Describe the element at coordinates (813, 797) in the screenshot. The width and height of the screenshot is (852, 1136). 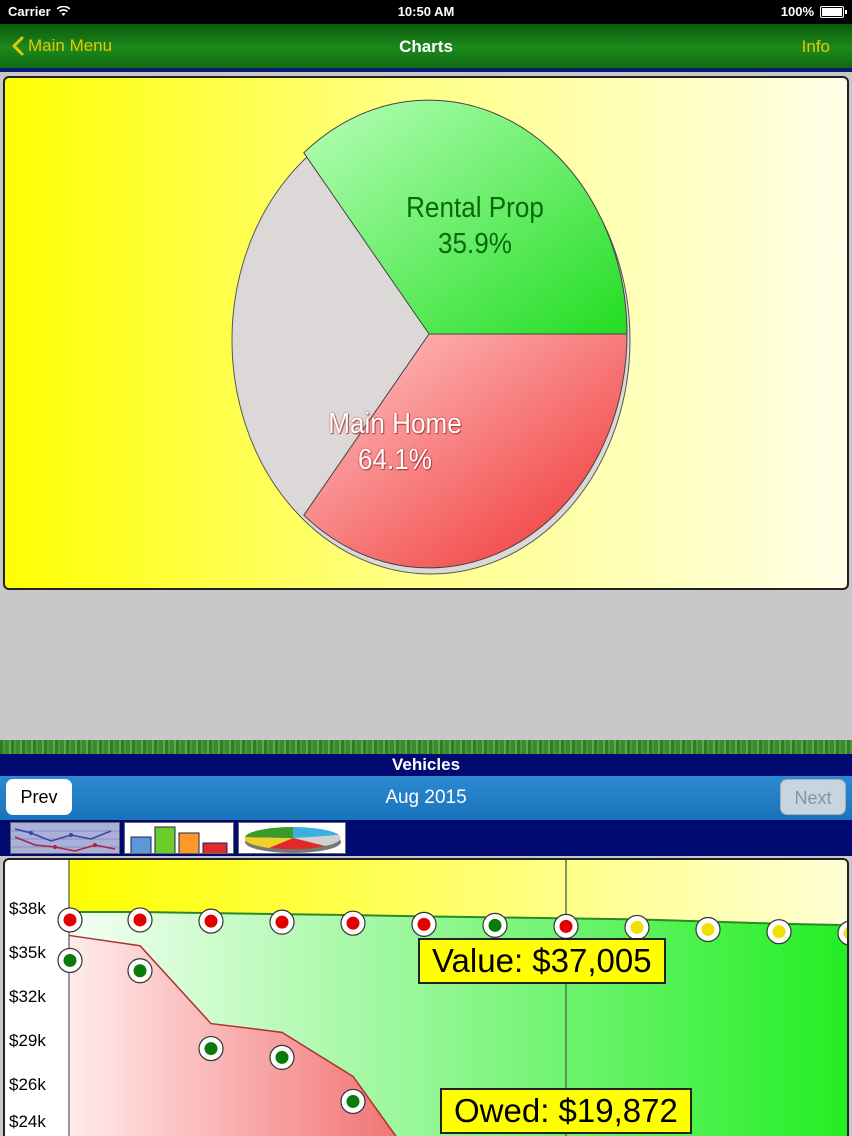
I see `next-button: Next` at that location.